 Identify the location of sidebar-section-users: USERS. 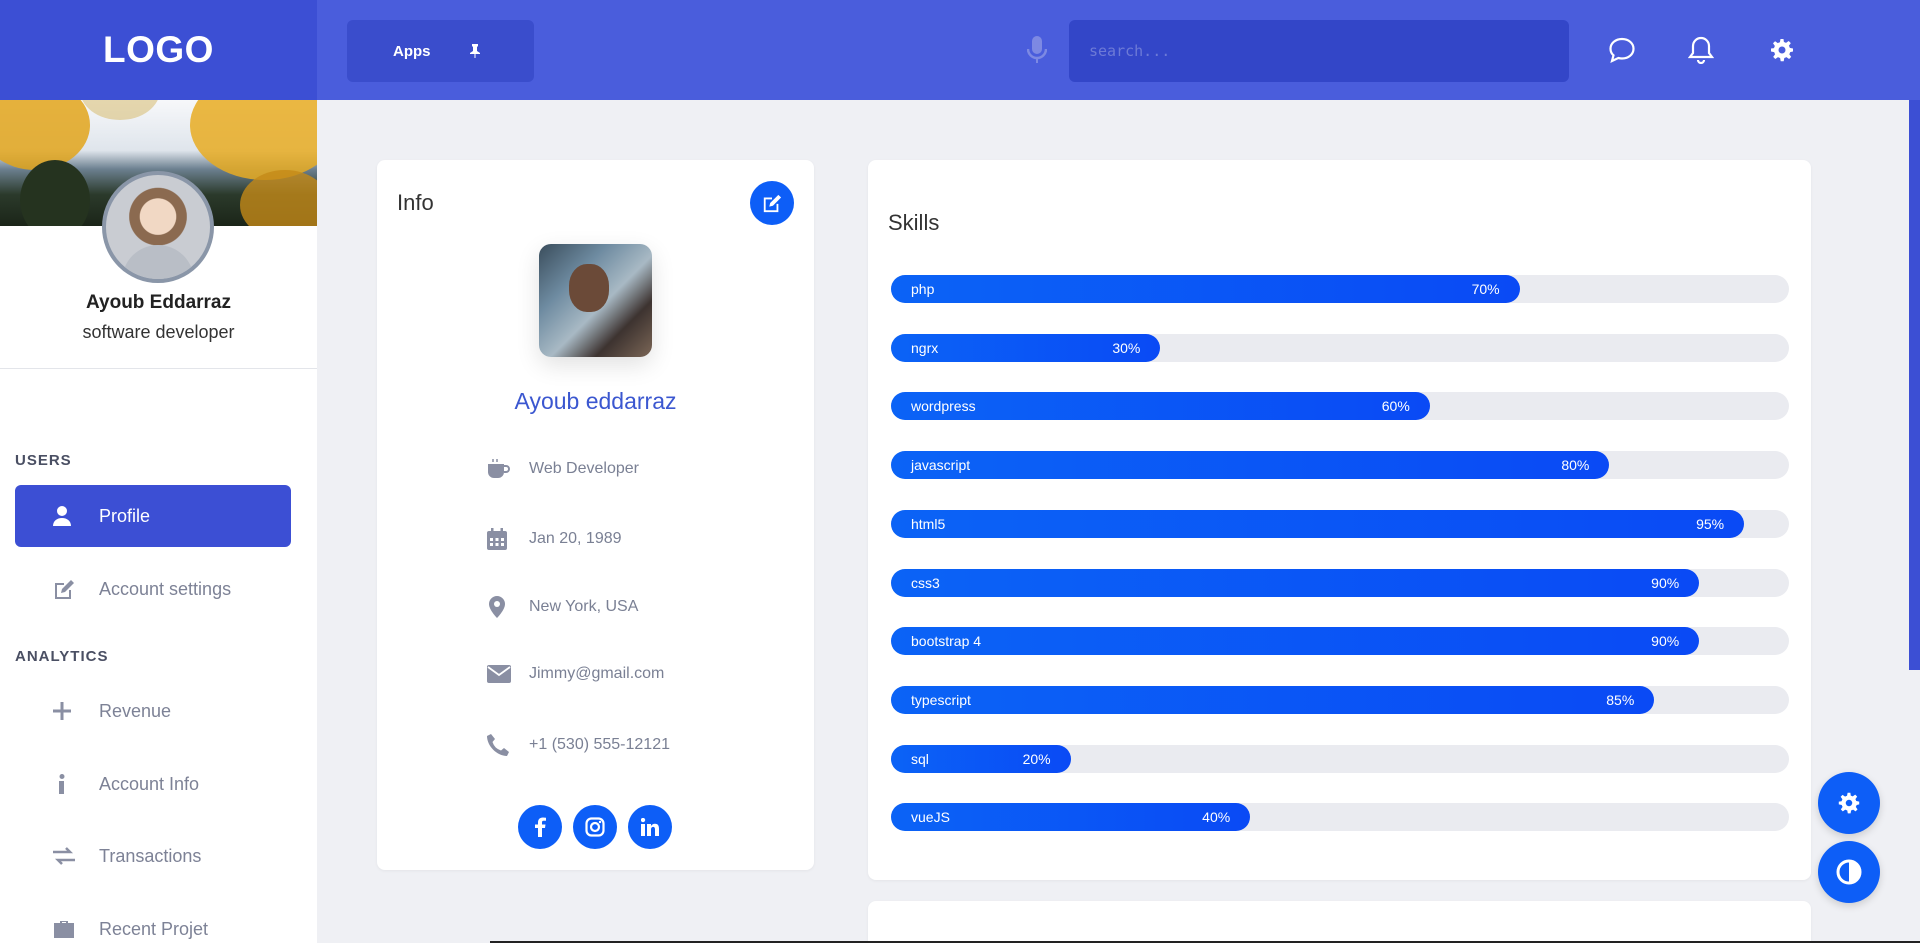
(43, 460).